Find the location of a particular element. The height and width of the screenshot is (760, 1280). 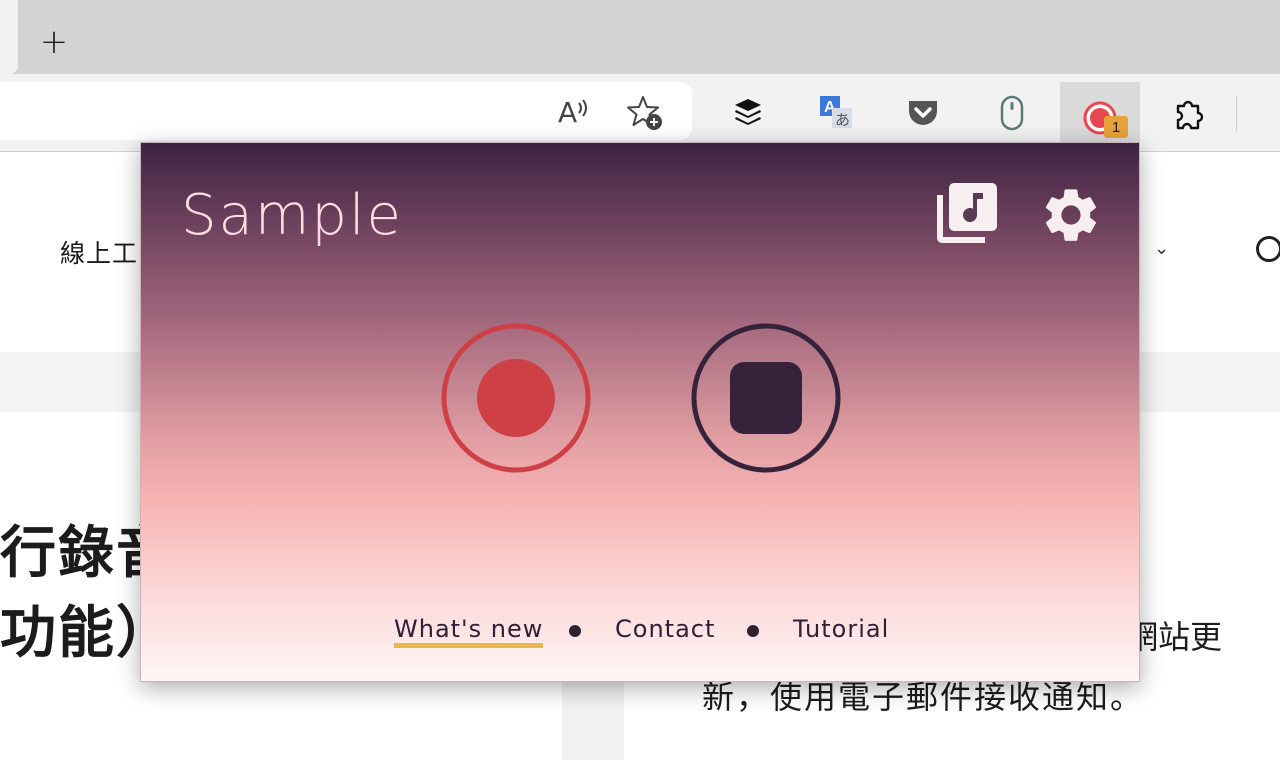

active-tab is located at coordinates (9, 37).